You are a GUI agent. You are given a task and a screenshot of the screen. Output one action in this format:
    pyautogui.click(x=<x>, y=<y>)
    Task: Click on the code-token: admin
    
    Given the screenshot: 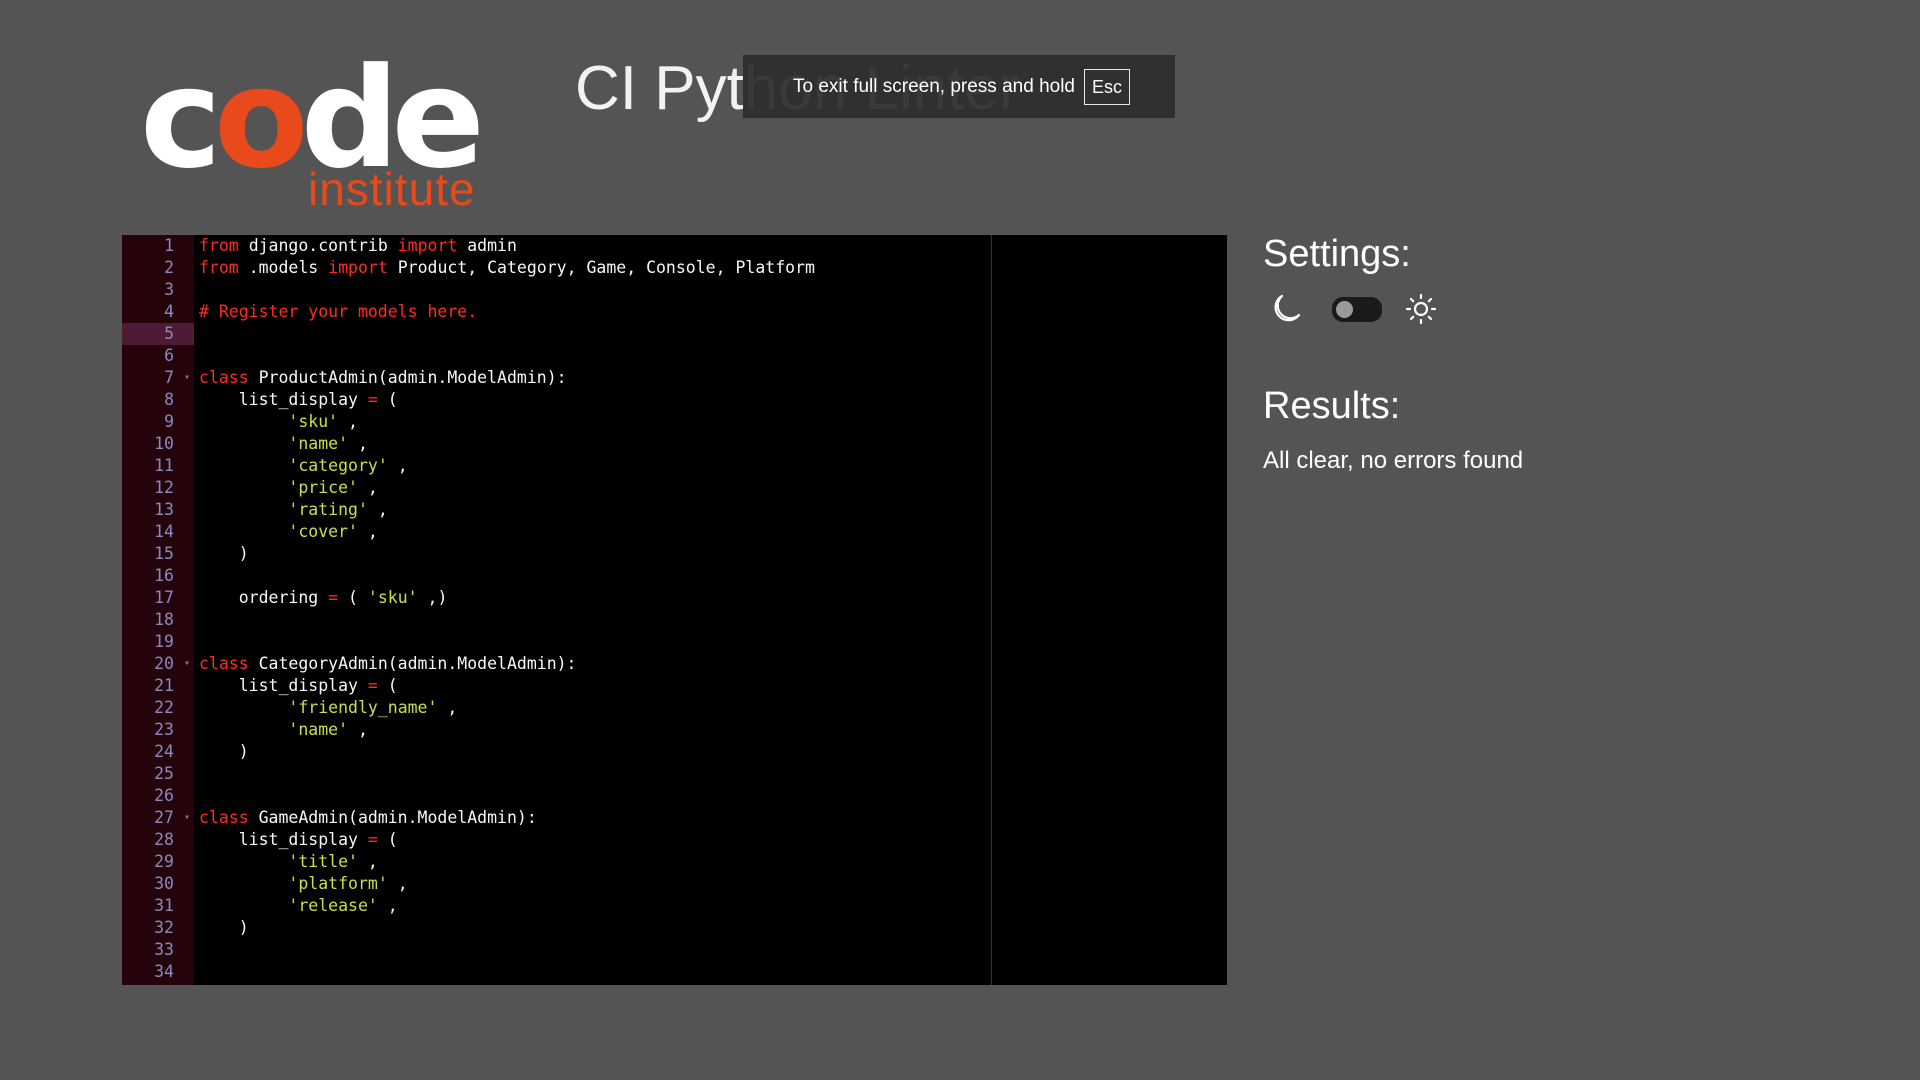 What is the action you would take?
    pyautogui.click(x=492, y=245)
    